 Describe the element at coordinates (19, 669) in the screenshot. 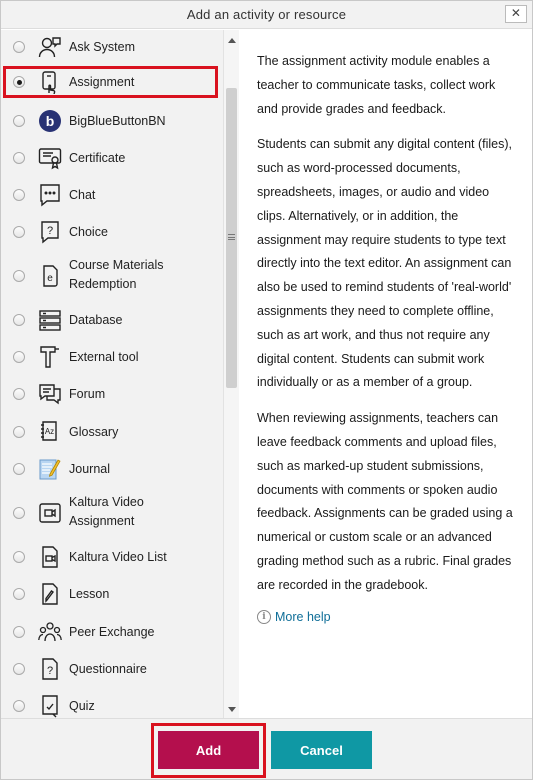

I see `radio-questionnaire` at that location.